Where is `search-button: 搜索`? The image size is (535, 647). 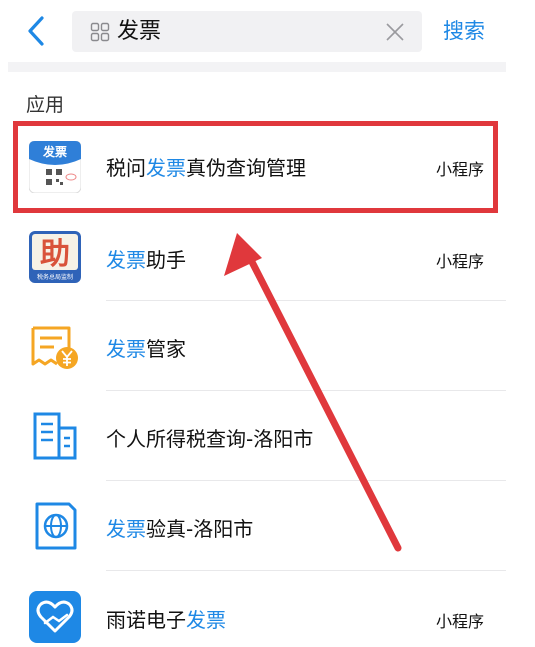
search-button: 搜索 is located at coordinates (464, 31).